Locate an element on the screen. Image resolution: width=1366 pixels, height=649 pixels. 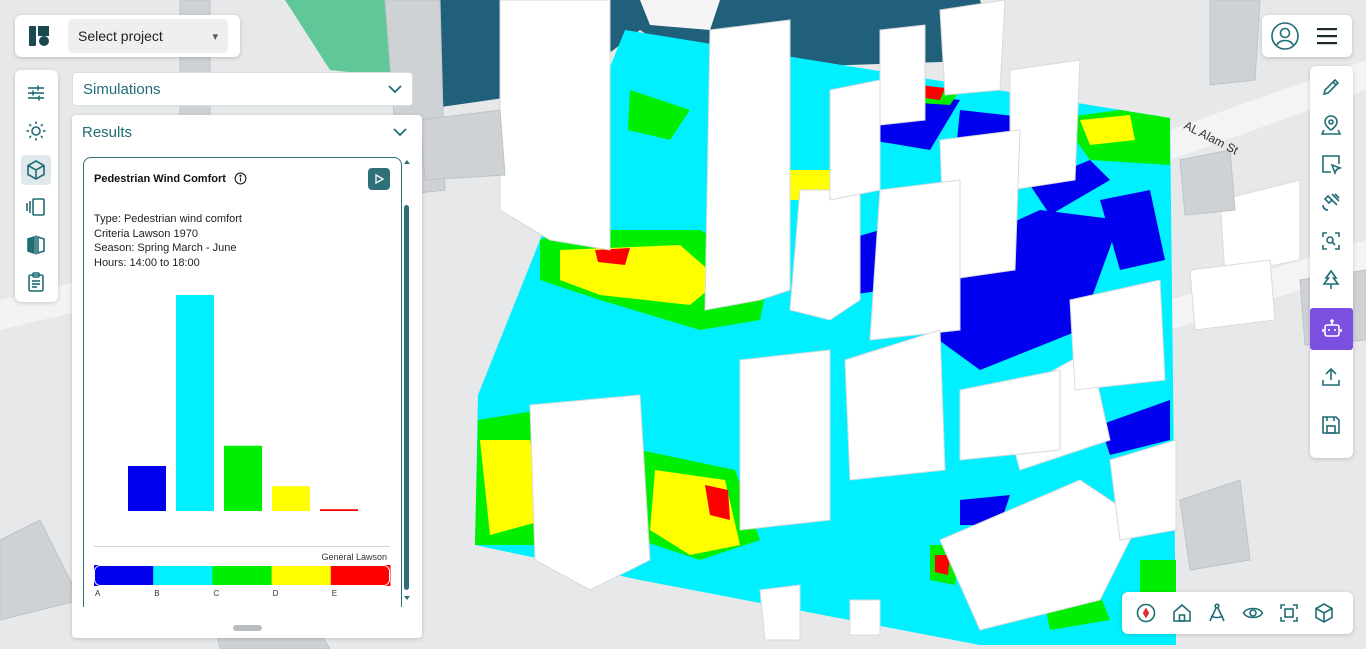
measure-button is located at coordinates (1217, 613).